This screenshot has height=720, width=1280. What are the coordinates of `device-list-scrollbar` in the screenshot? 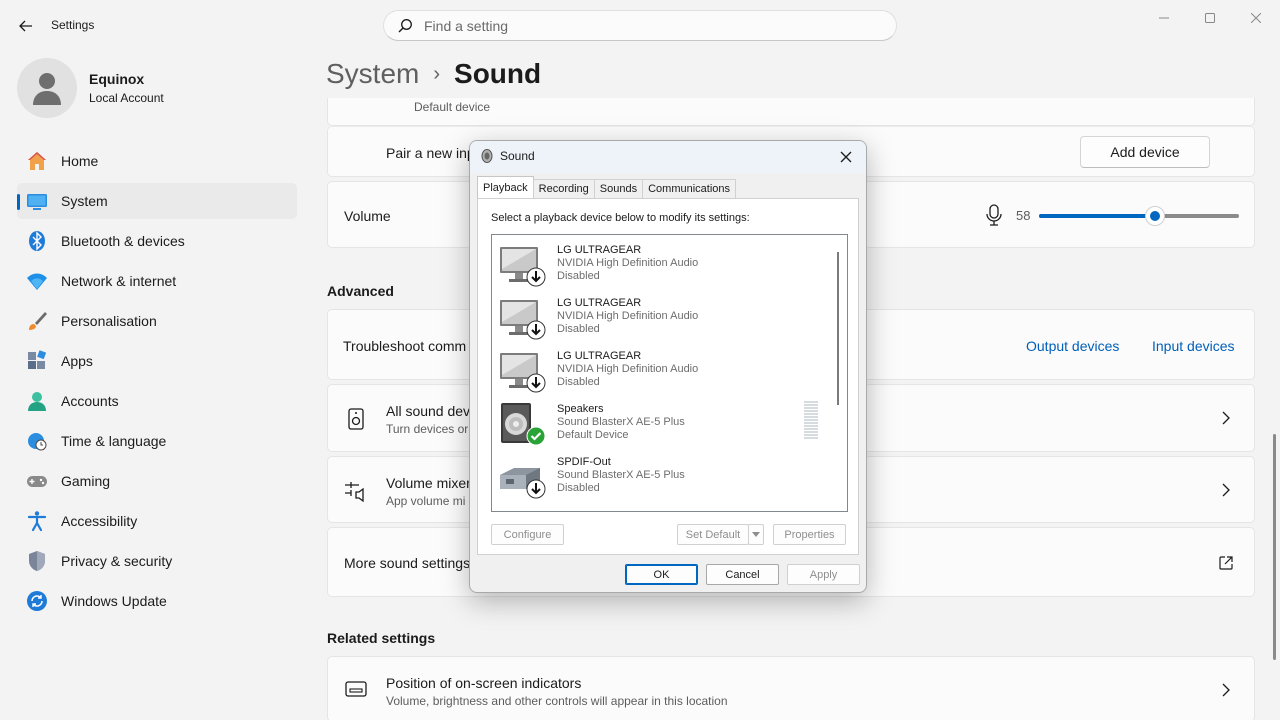 It's located at (838, 328).